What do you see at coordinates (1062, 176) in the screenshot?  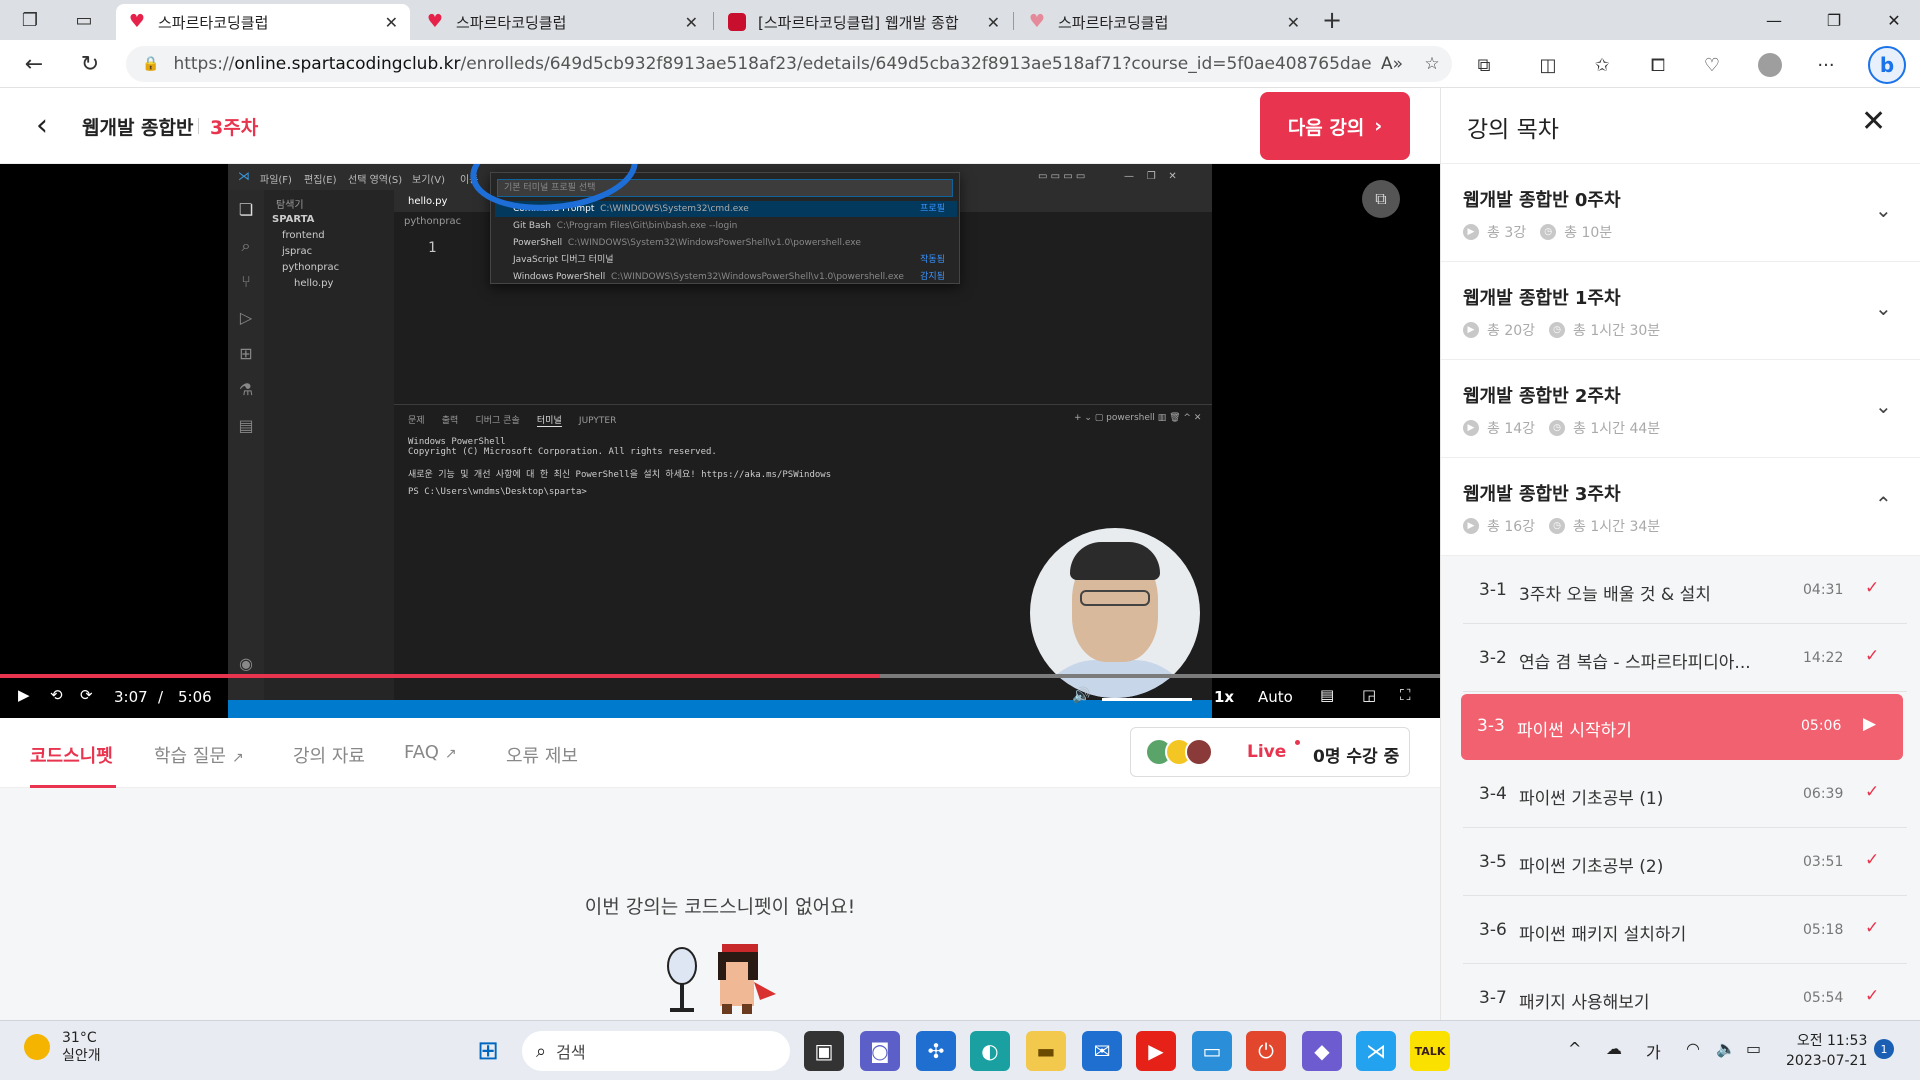 I see `vscode-layout-icons: ▭ ▭ ▭ ▭` at bounding box center [1062, 176].